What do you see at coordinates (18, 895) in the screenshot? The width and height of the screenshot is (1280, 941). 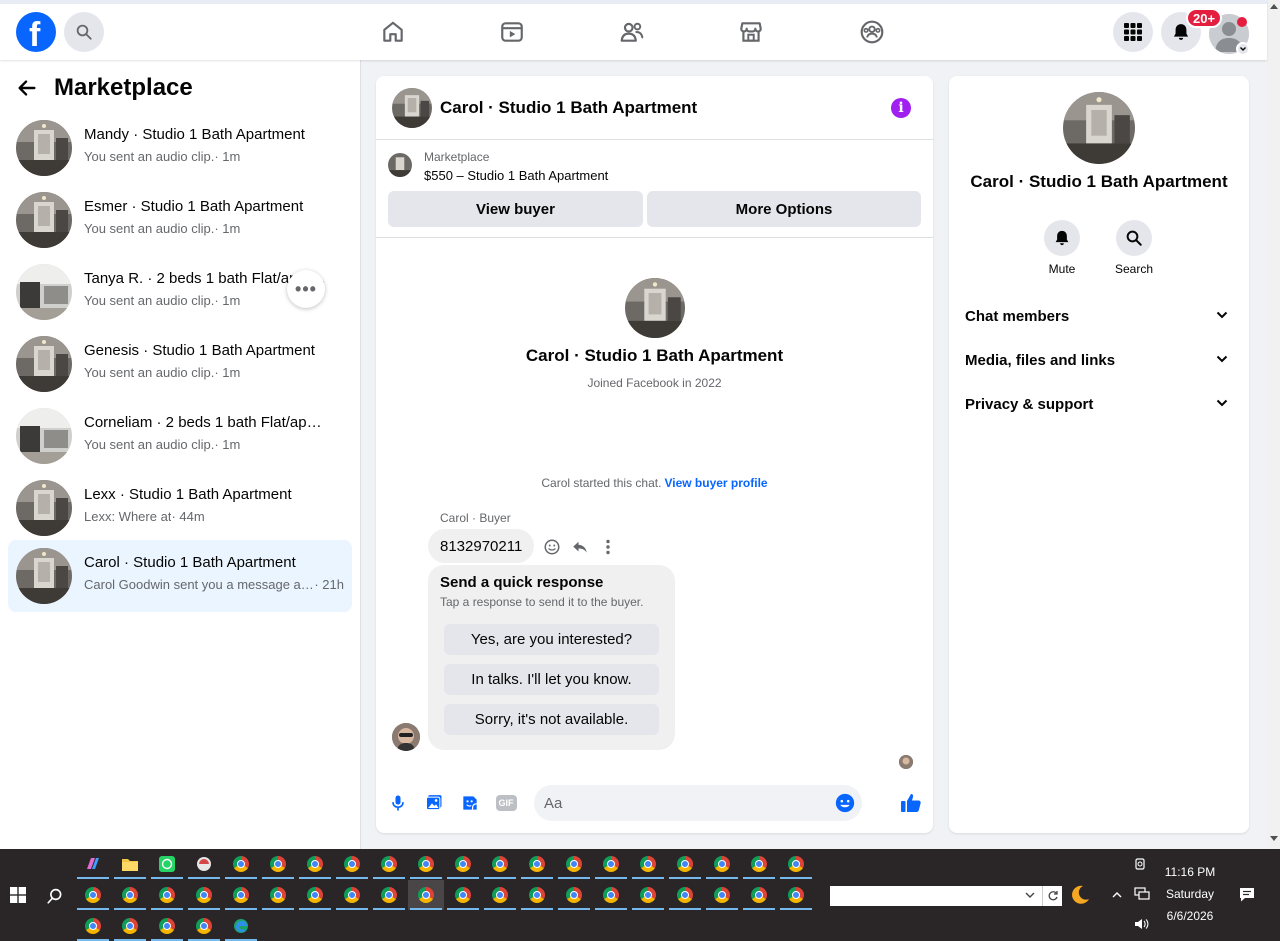 I see `start-button` at bounding box center [18, 895].